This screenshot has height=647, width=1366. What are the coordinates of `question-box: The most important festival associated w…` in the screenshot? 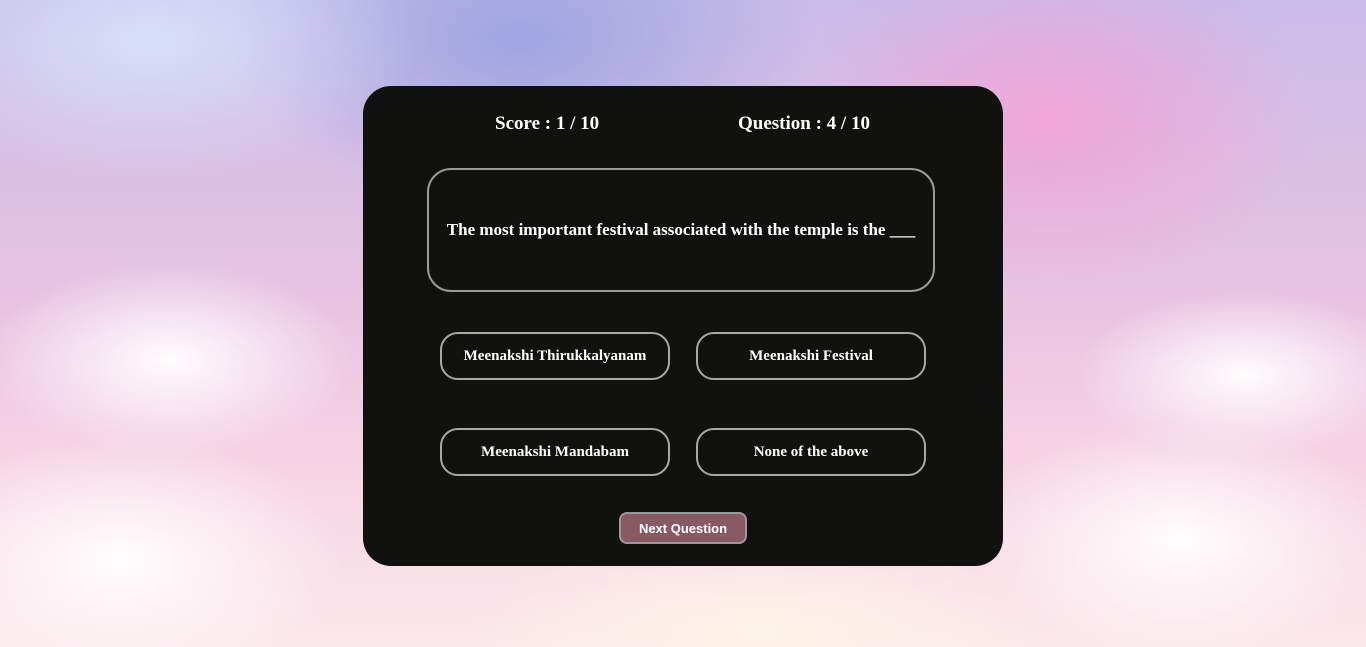 It's located at (681, 230).